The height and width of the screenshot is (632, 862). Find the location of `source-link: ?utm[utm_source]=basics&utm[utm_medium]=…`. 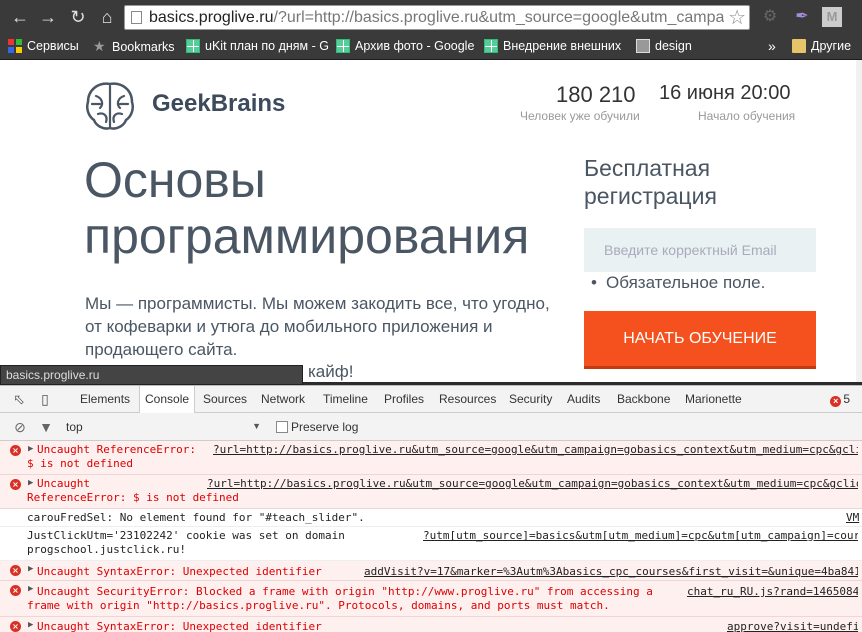

source-link: ?utm[utm_source]=basics&utm[utm_medium]=… is located at coordinates (640, 535).